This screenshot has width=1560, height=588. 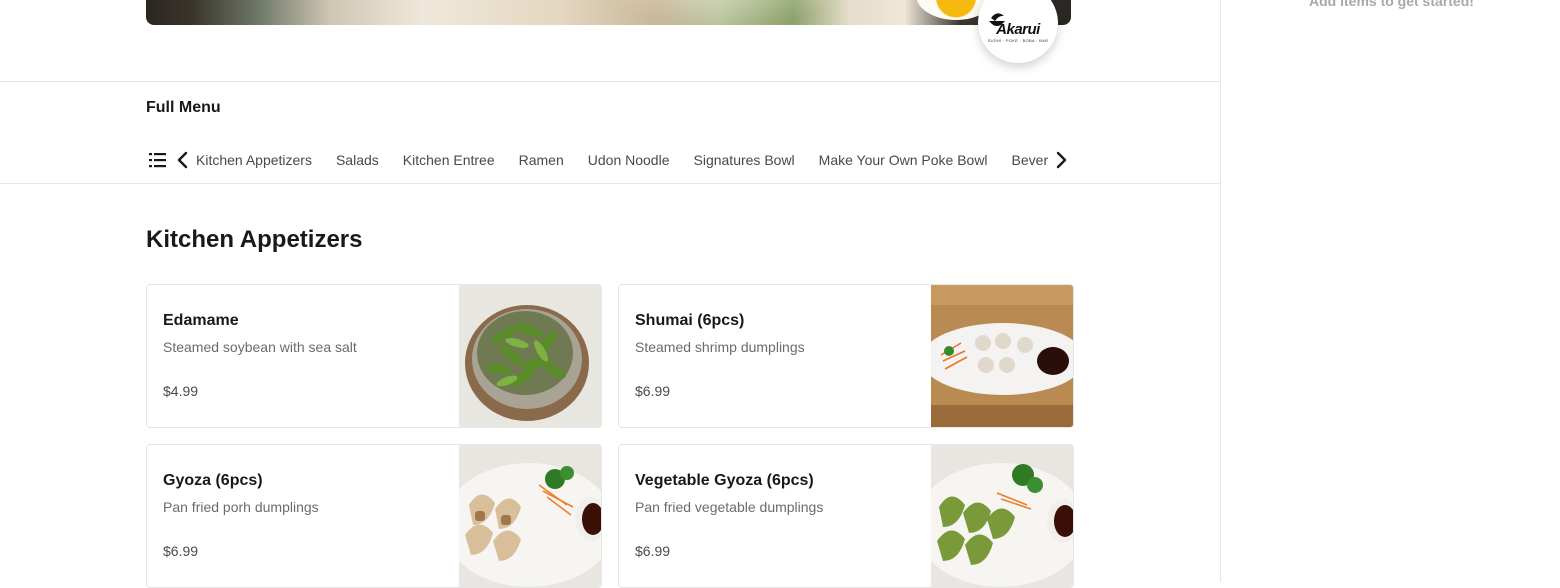 I want to click on tab-udon-noodle: Udon Noodle, so click(x=629, y=160).